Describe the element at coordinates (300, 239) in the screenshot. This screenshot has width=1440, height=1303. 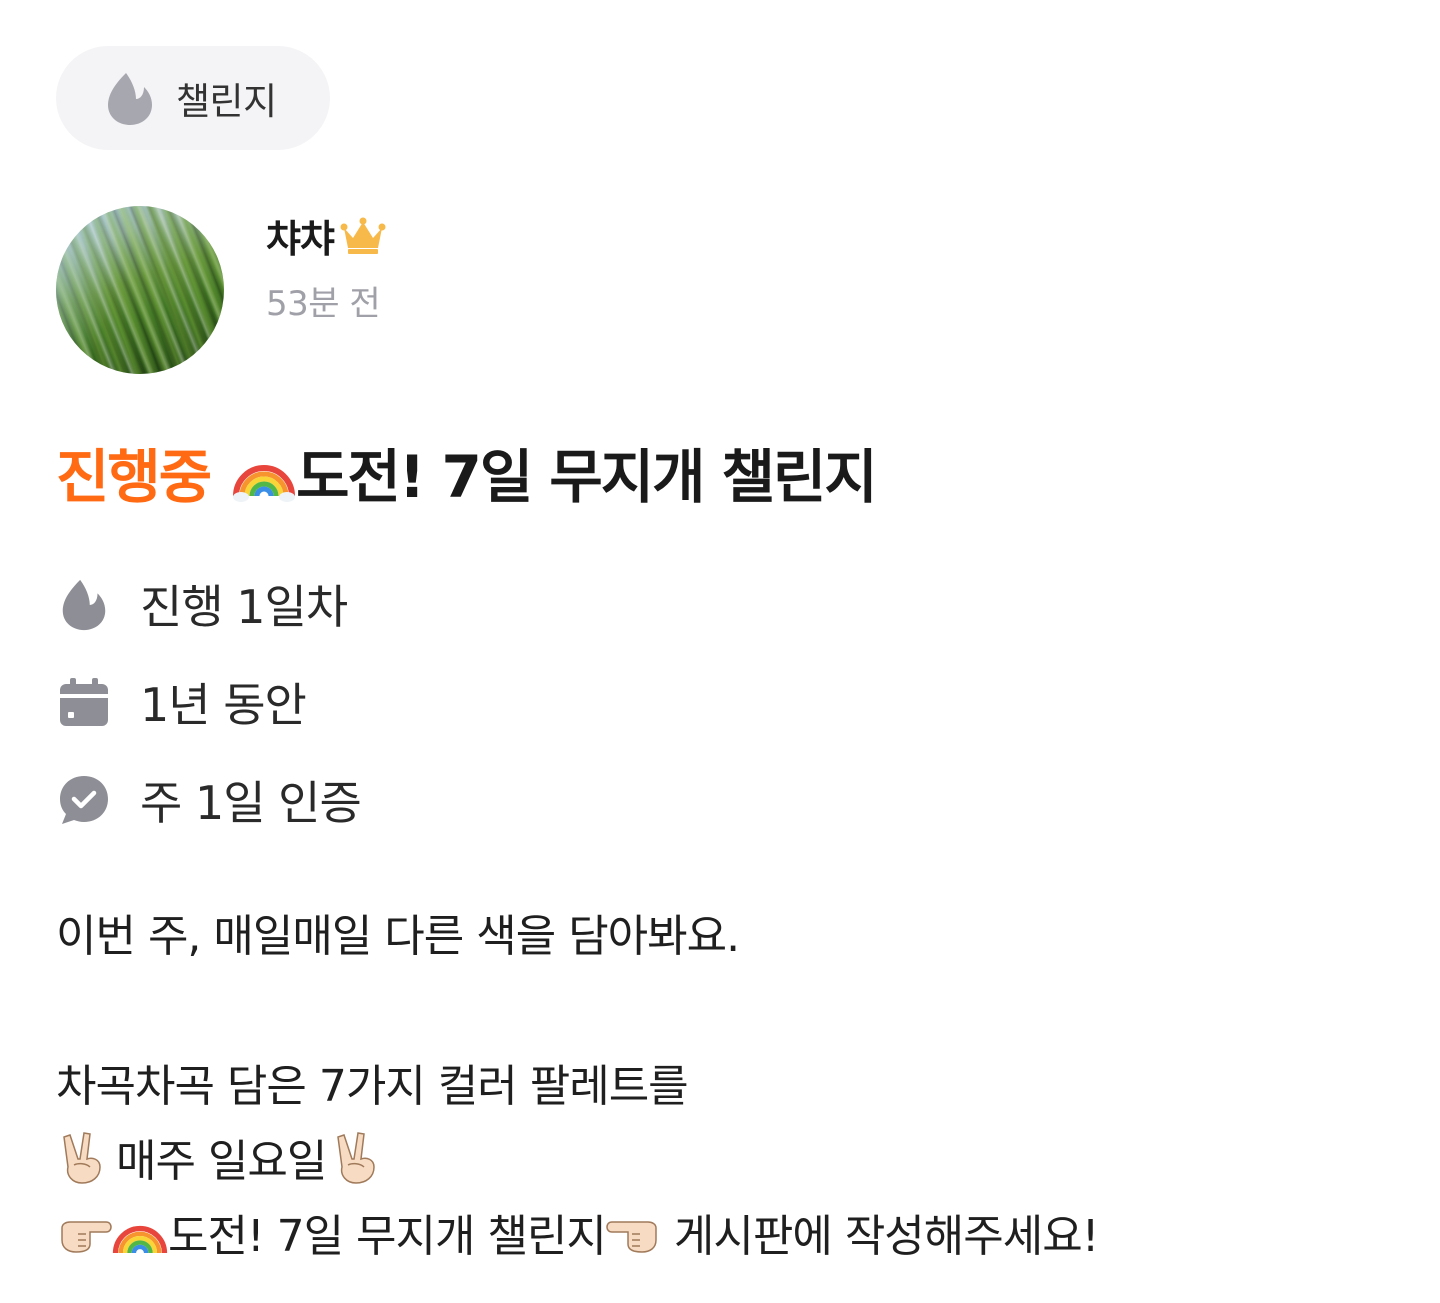
I see `author-name: 챠챠` at that location.